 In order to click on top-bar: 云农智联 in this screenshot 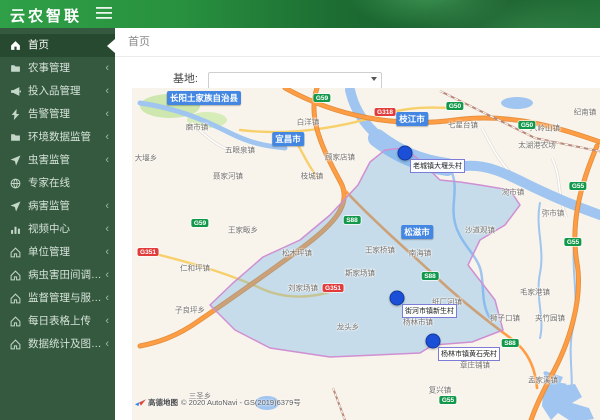, I will do `click(300, 14)`.